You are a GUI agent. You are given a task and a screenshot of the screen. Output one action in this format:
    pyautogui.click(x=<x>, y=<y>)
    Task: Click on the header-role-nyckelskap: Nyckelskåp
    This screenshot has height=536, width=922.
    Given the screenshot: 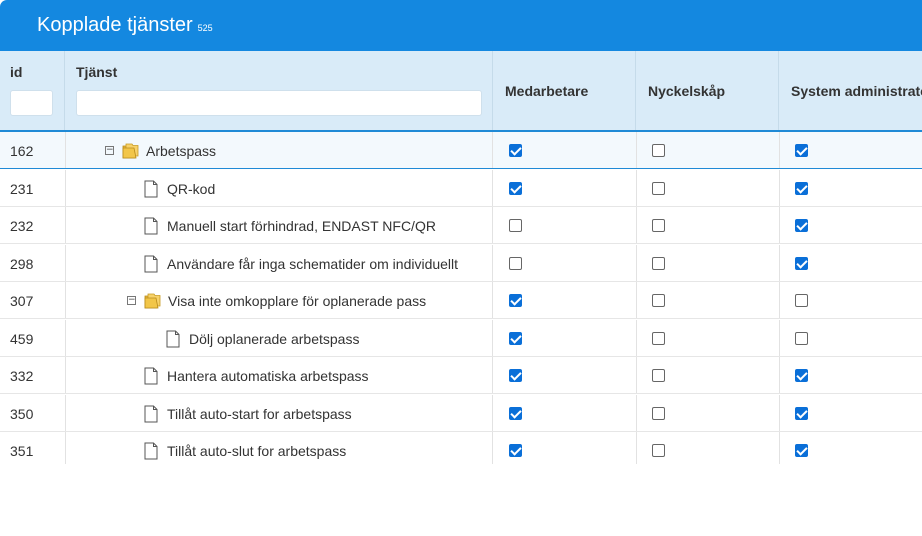 What is the action you would take?
    pyautogui.click(x=707, y=90)
    